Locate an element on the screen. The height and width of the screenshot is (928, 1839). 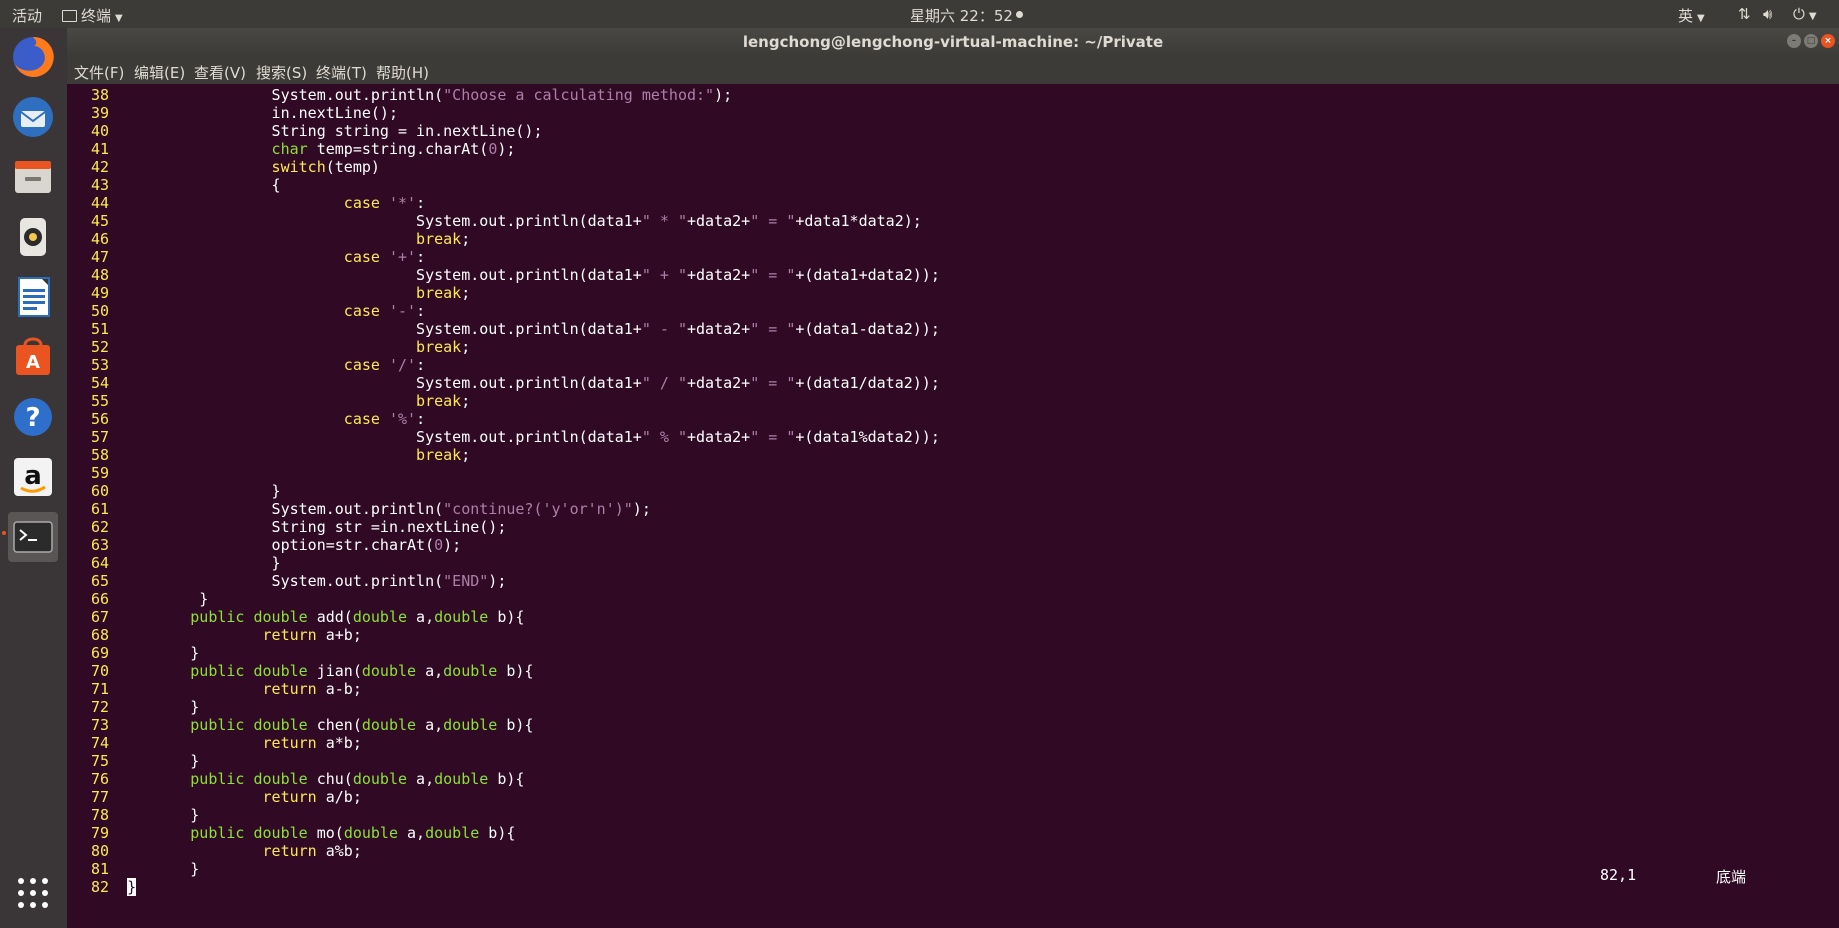
code-line: 43 { is located at coordinates (174, 185).